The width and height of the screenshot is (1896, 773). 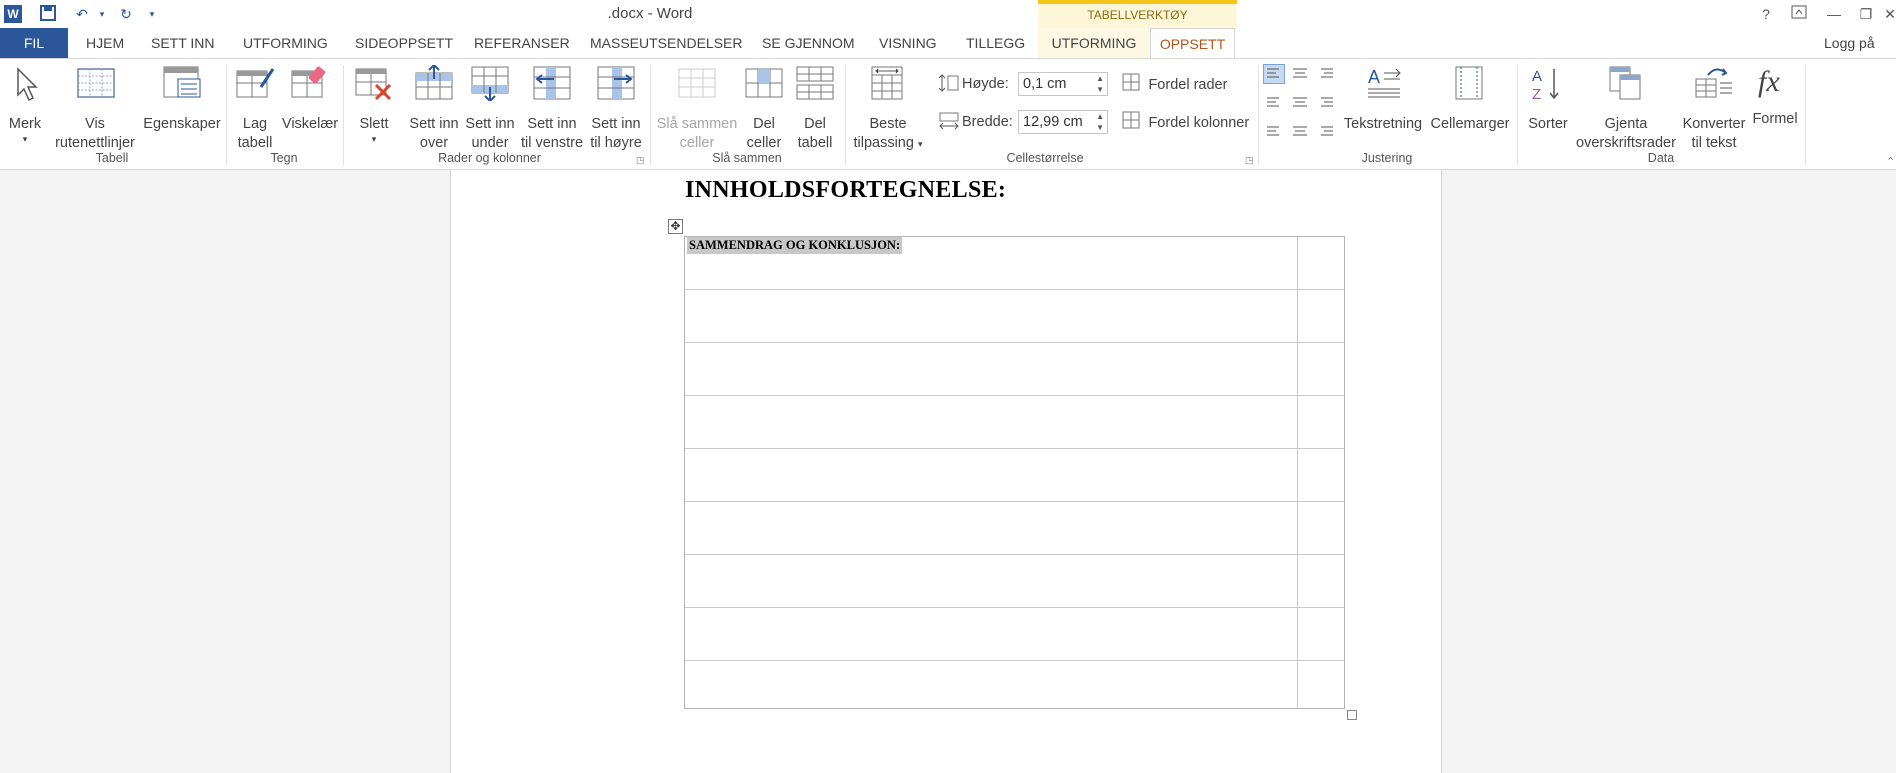 What do you see at coordinates (112, 158) in the screenshot?
I see `group-label-tabell: Tabell` at bounding box center [112, 158].